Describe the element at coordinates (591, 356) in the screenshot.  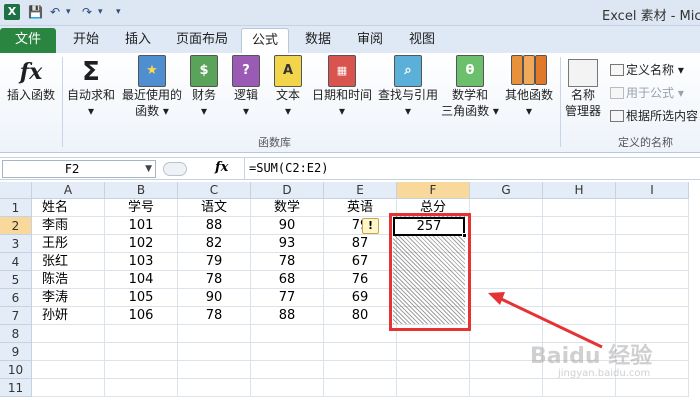
I see `watermark-logo: Baidu 经验` at that location.